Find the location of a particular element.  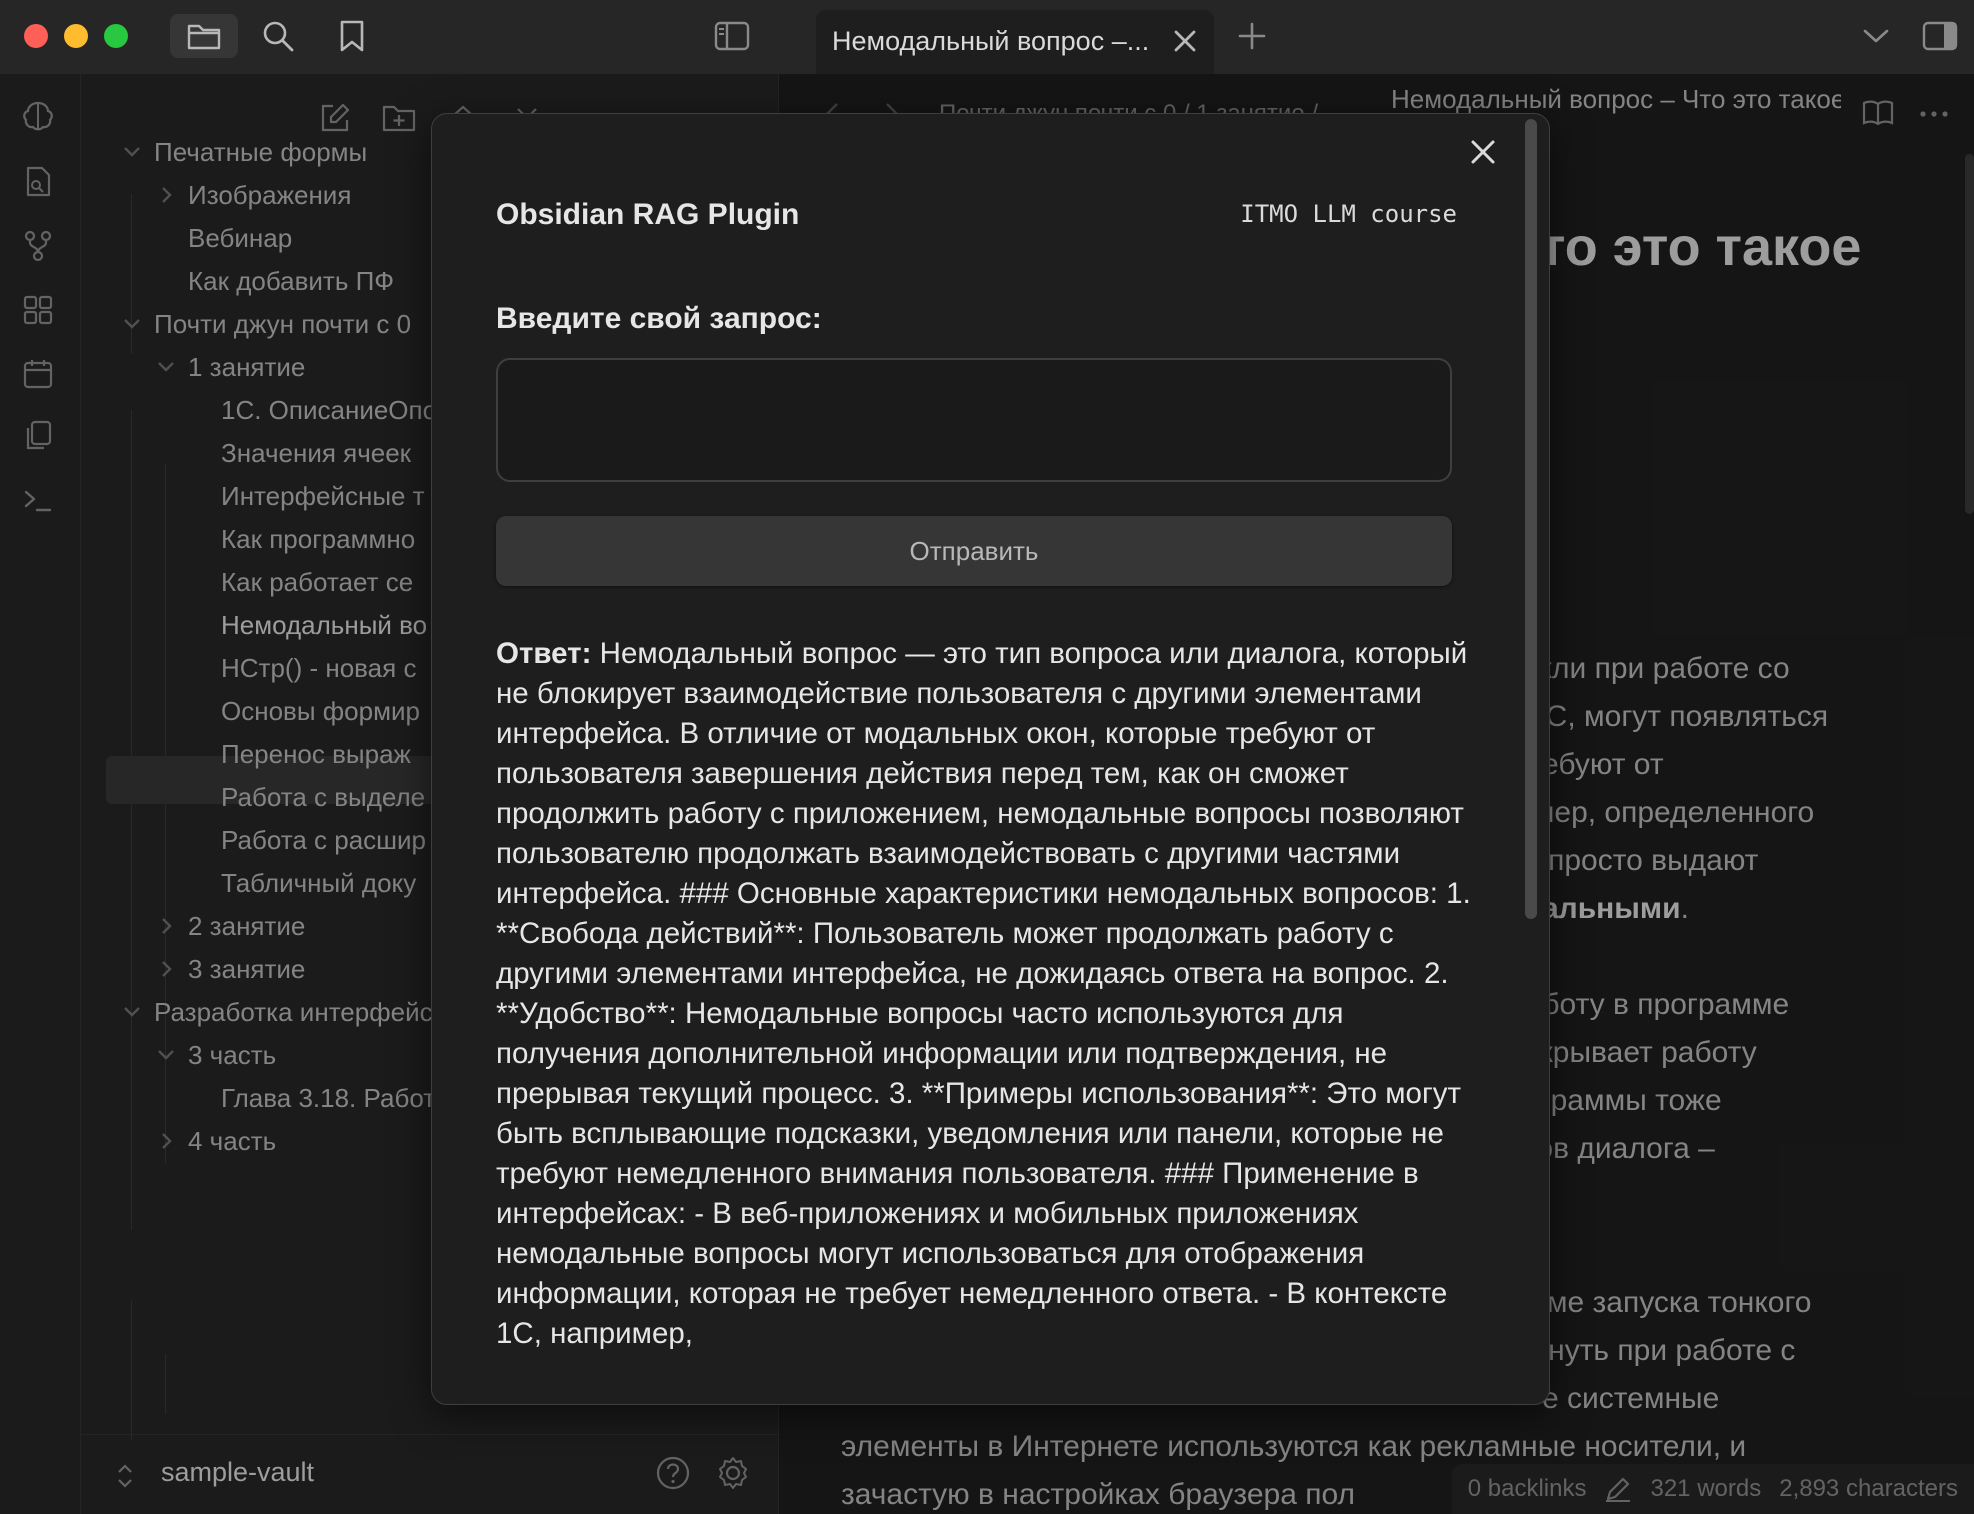

tab-list-button is located at coordinates (1876, 36).